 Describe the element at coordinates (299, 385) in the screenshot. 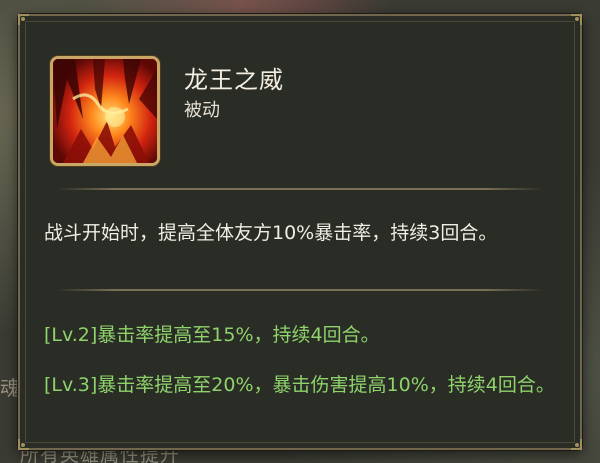

I see `level-3-upgrade-text: [Lv.3]暴击率提高至20%，暴击伤害提高10%，持续4回合。` at that location.